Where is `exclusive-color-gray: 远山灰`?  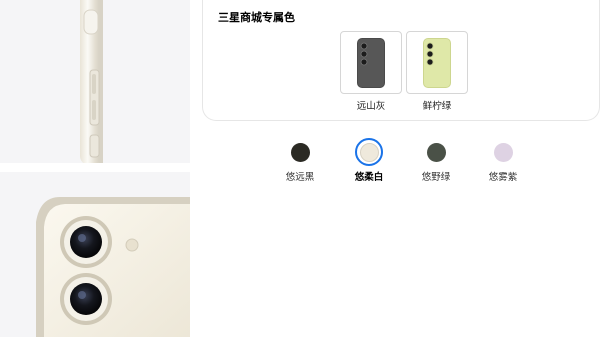 exclusive-color-gray: 远山灰 is located at coordinates (371, 71).